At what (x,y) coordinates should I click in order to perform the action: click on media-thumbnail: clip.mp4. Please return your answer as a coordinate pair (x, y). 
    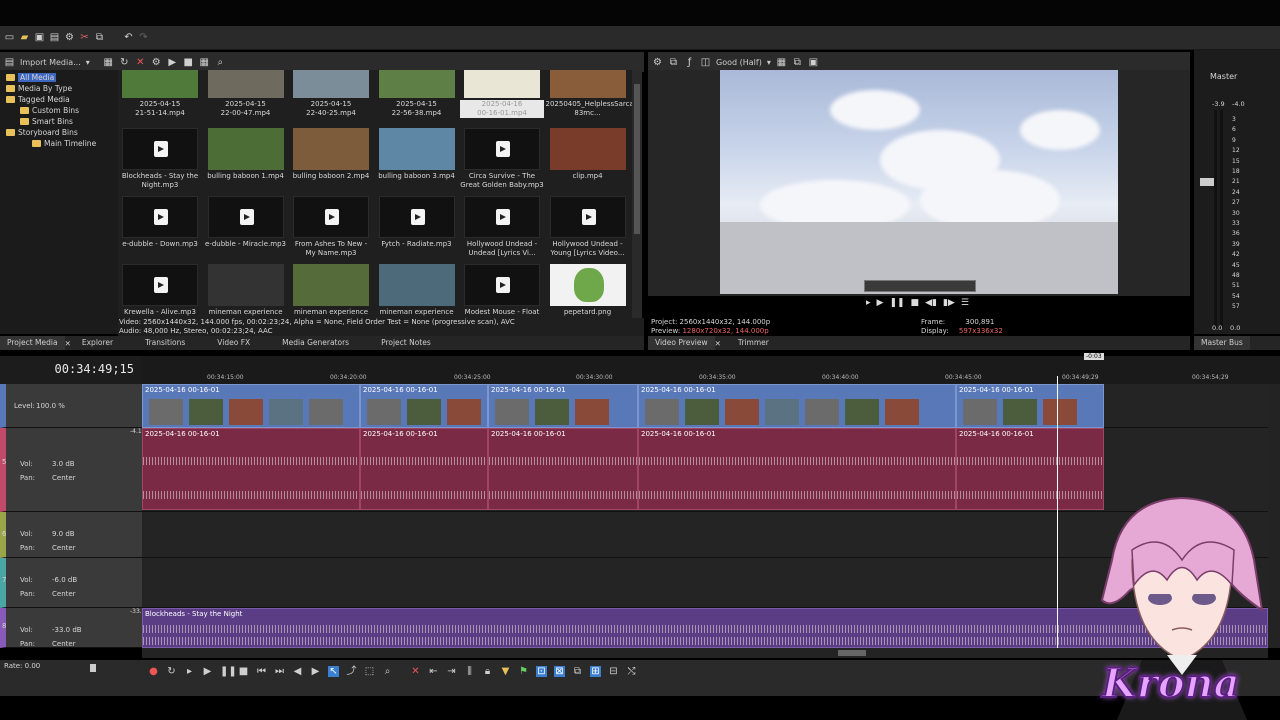
    Looking at the image, I should click on (588, 154).